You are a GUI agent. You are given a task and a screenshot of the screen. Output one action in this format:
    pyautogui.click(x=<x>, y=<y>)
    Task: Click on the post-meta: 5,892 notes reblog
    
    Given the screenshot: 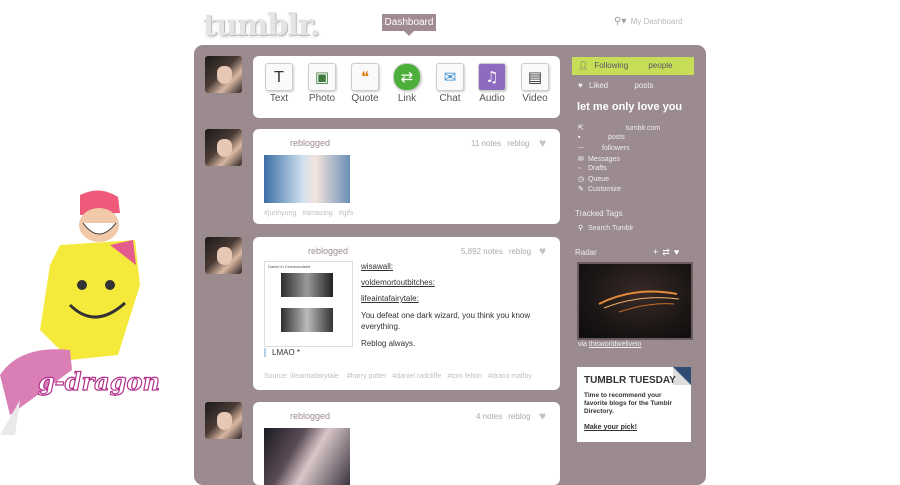 What is the action you would take?
    pyautogui.click(x=496, y=251)
    